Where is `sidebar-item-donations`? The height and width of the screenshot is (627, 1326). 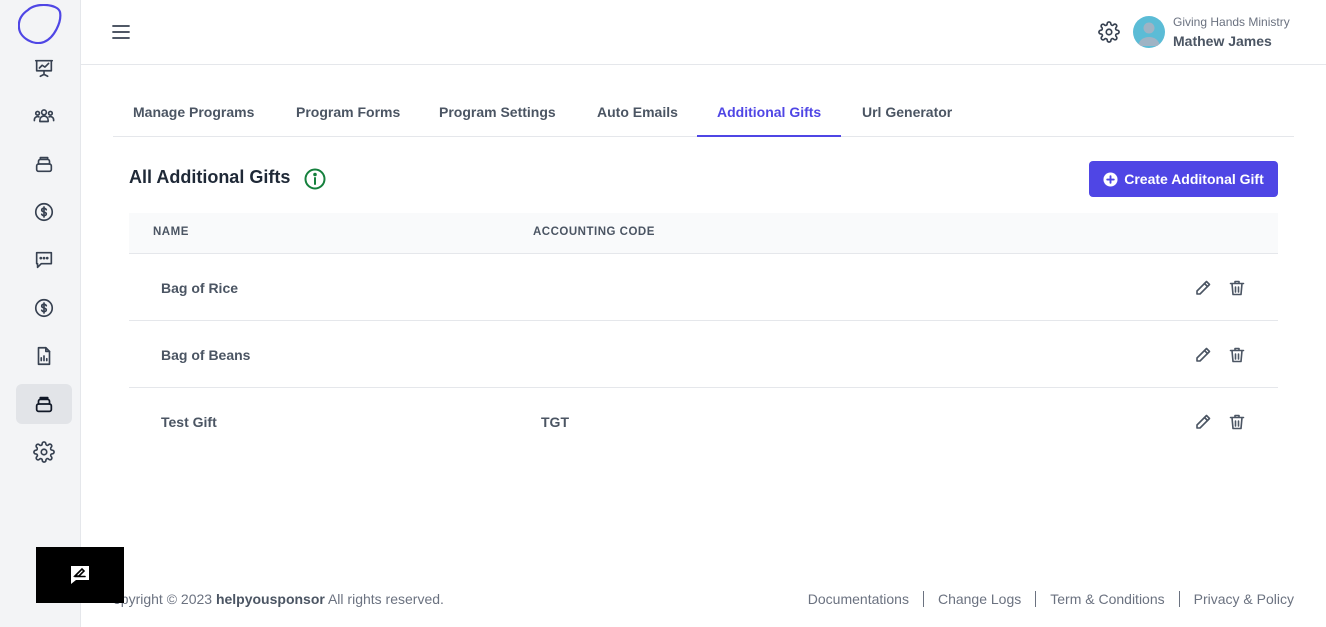 sidebar-item-donations is located at coordinates (44, 212).